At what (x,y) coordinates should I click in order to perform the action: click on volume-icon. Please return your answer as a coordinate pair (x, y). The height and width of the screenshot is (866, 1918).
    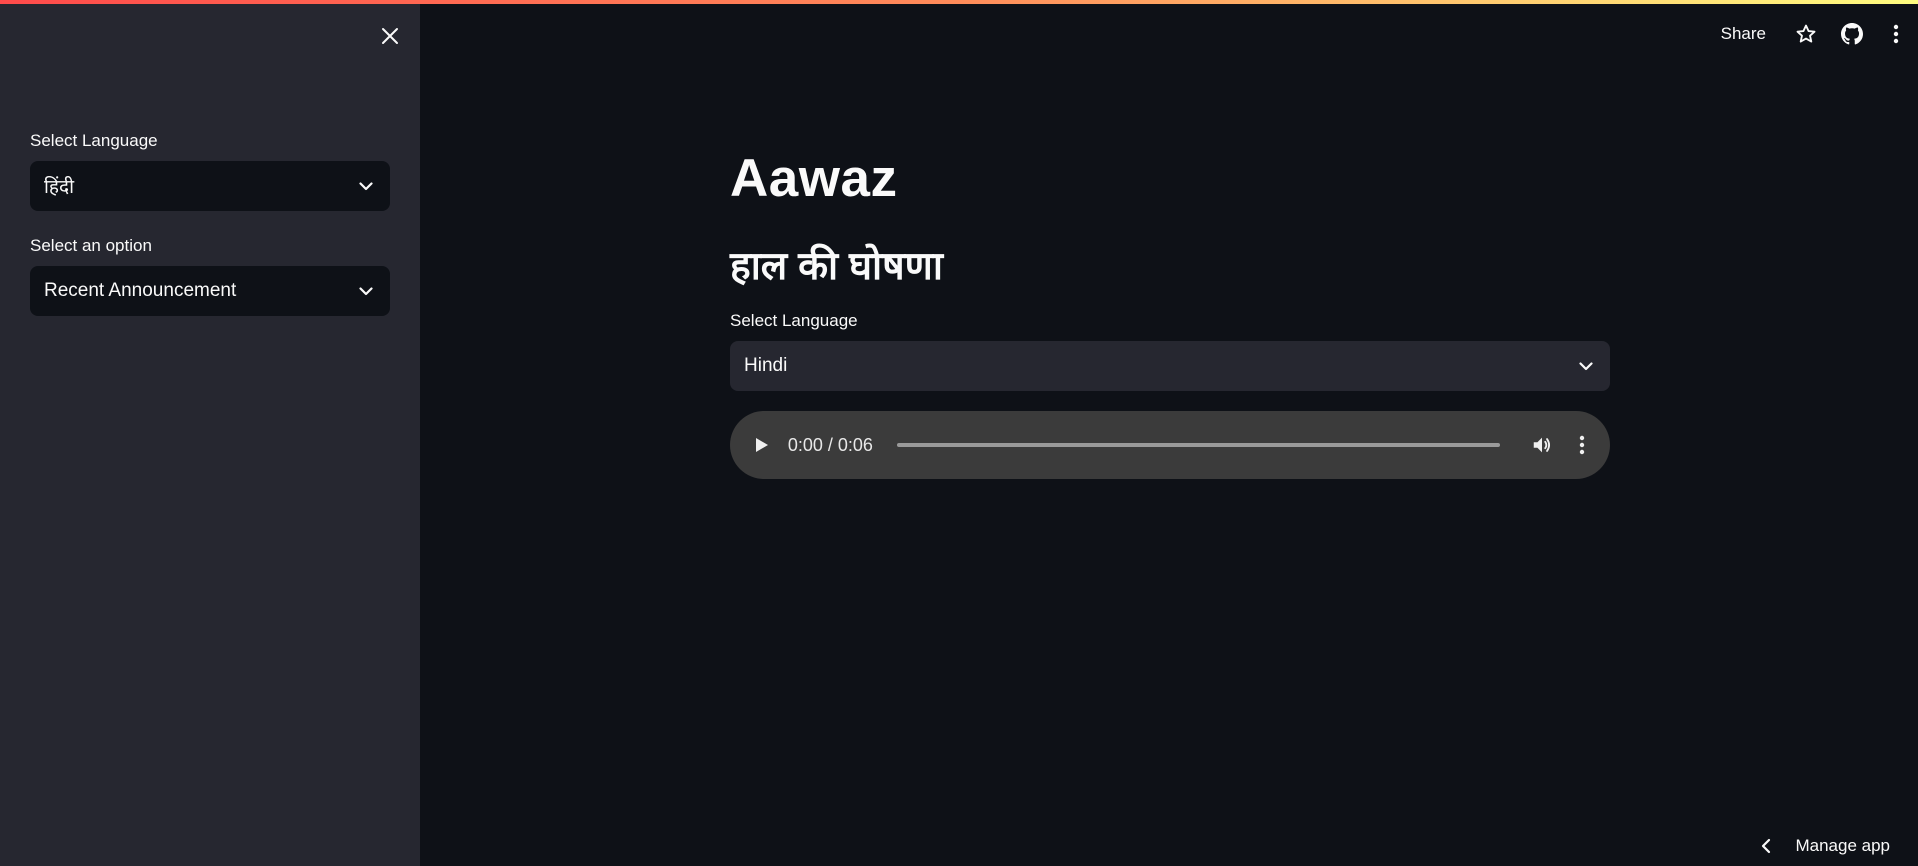
    Looking at the image, I should click on (1542, 445).